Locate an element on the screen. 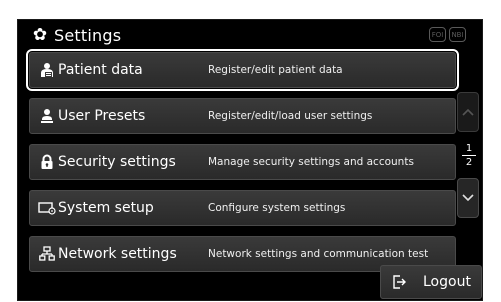 The width and height of the screenshot is (501, 302). chevron-up-icon is located at coordinates (468, 112).